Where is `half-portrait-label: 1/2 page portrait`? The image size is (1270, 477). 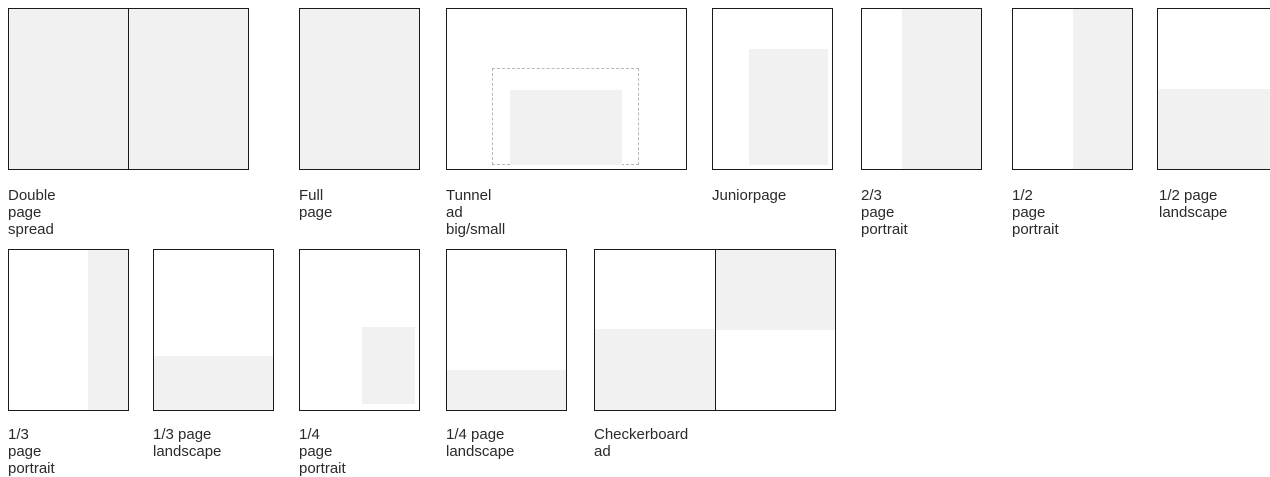
half-portrait-label: 1/2 page portrait is located at coordinates (1035, 212).